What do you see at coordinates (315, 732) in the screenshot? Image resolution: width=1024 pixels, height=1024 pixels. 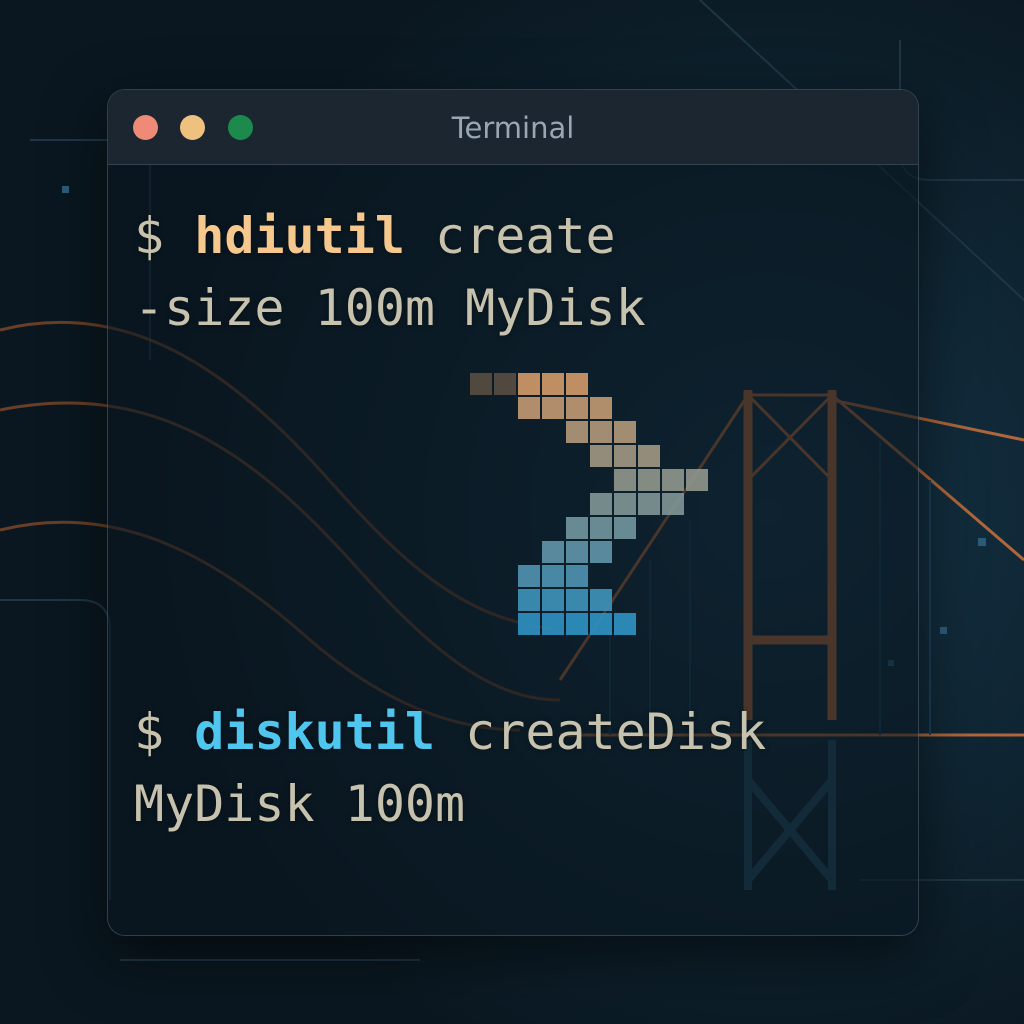 I see `command-name: diskutil` at bounding box center [315, 732].